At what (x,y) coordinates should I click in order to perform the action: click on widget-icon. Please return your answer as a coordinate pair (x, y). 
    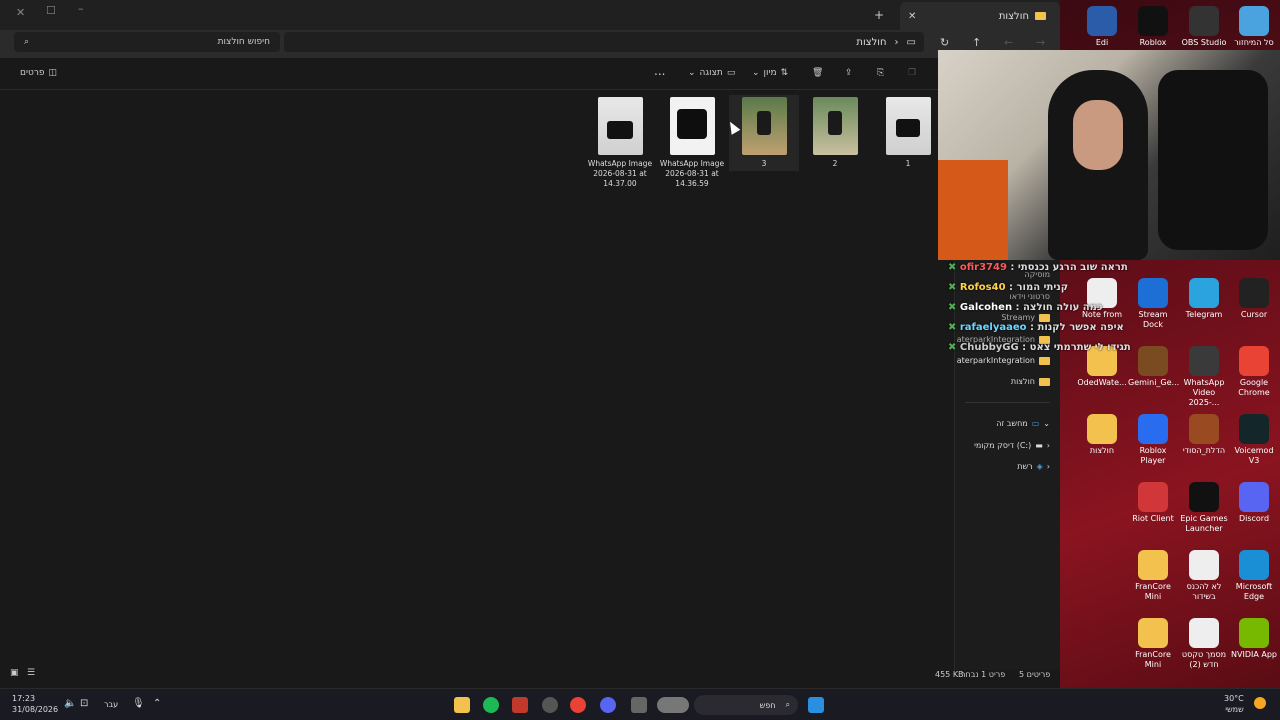
    Looking at the image, I should click on (673, 705).